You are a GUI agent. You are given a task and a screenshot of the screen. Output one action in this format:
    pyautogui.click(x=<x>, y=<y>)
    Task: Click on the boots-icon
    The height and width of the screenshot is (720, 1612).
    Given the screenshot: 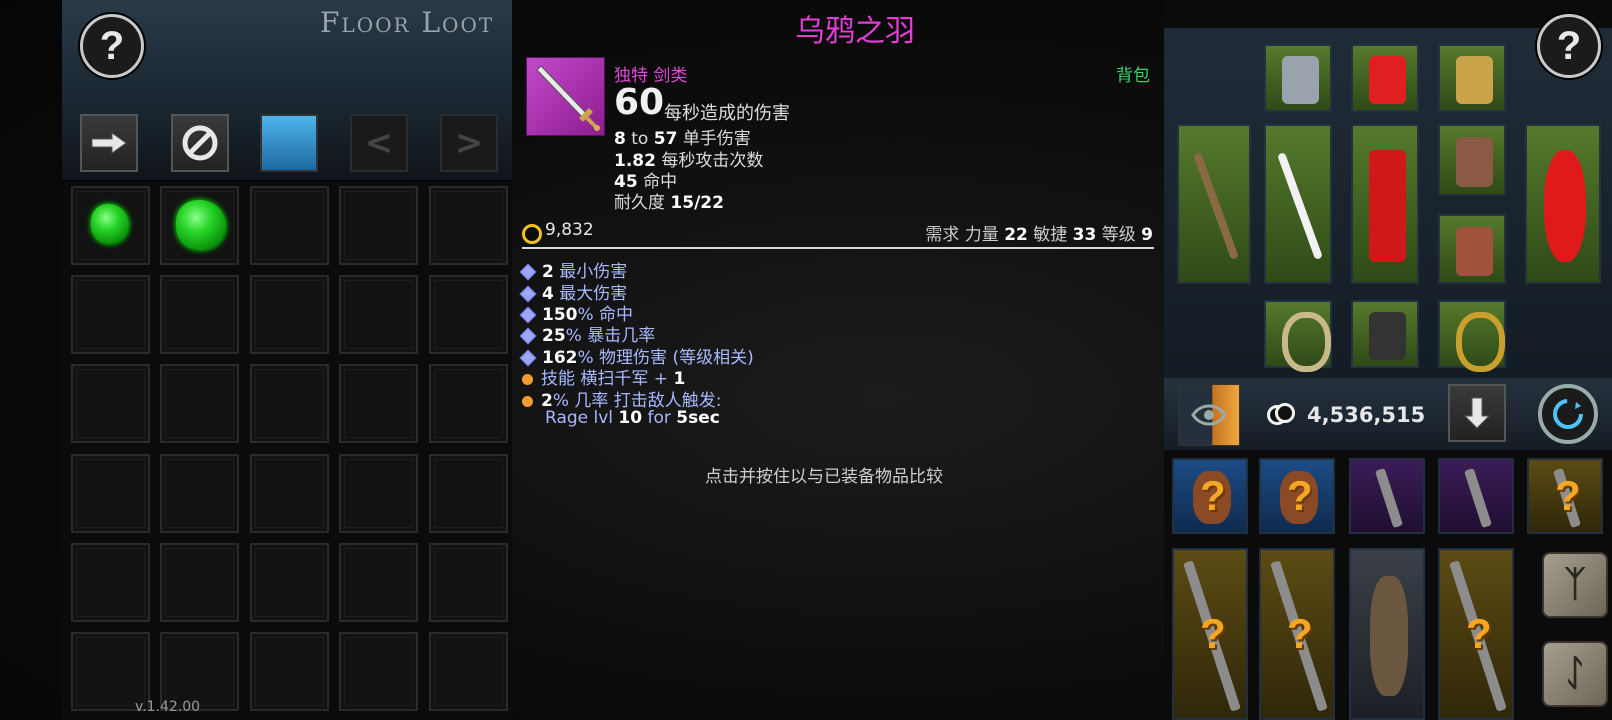 What is the action you would take?
    pyautogui.click(x=1474, y=251)
    